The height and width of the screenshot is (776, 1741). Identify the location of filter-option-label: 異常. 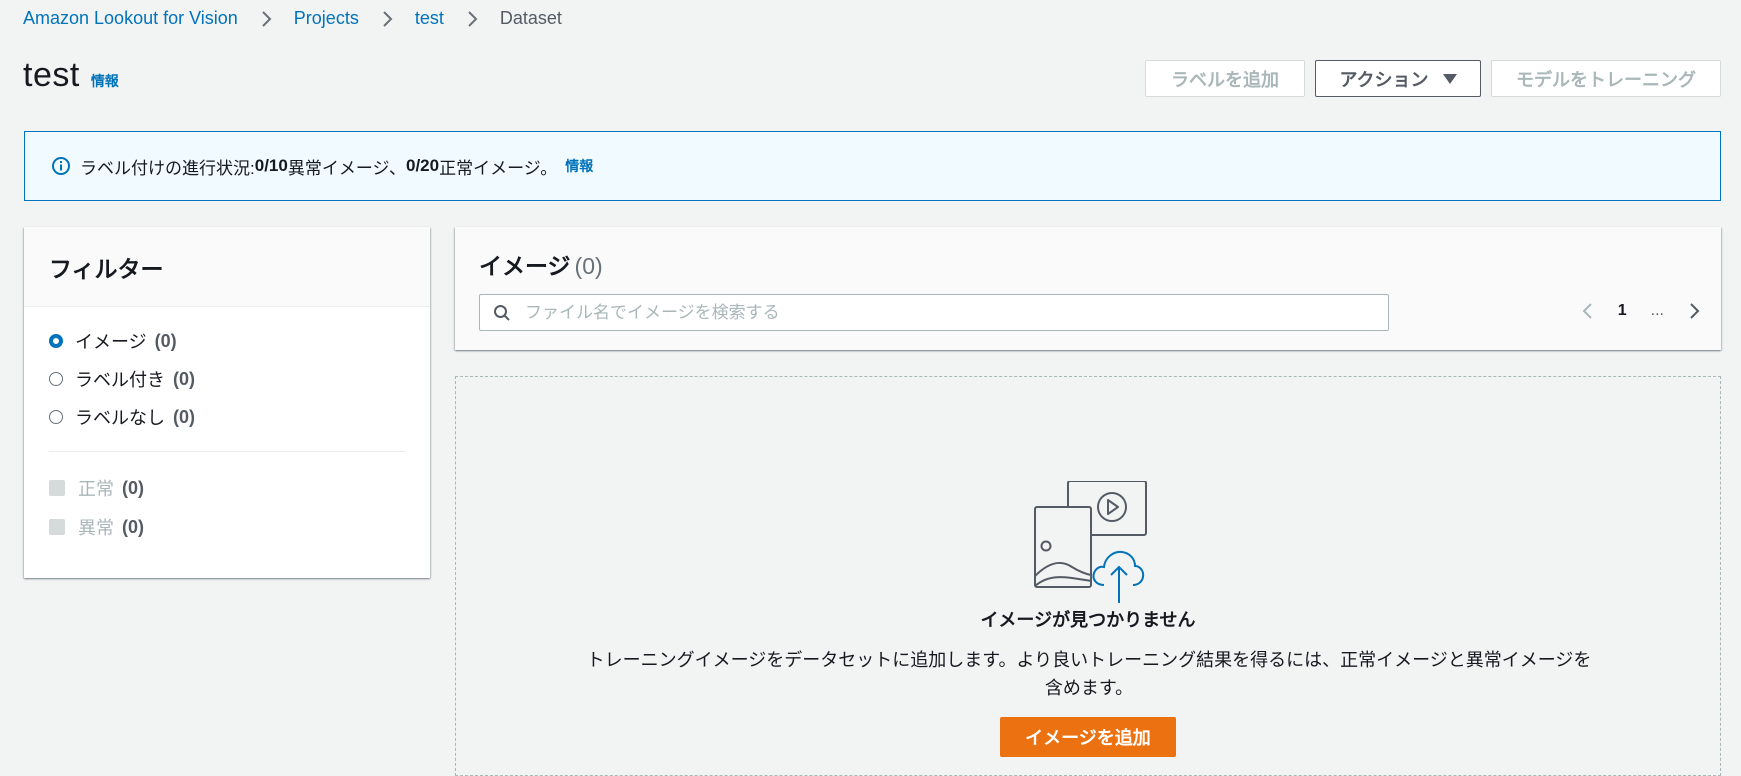
(96, 528).